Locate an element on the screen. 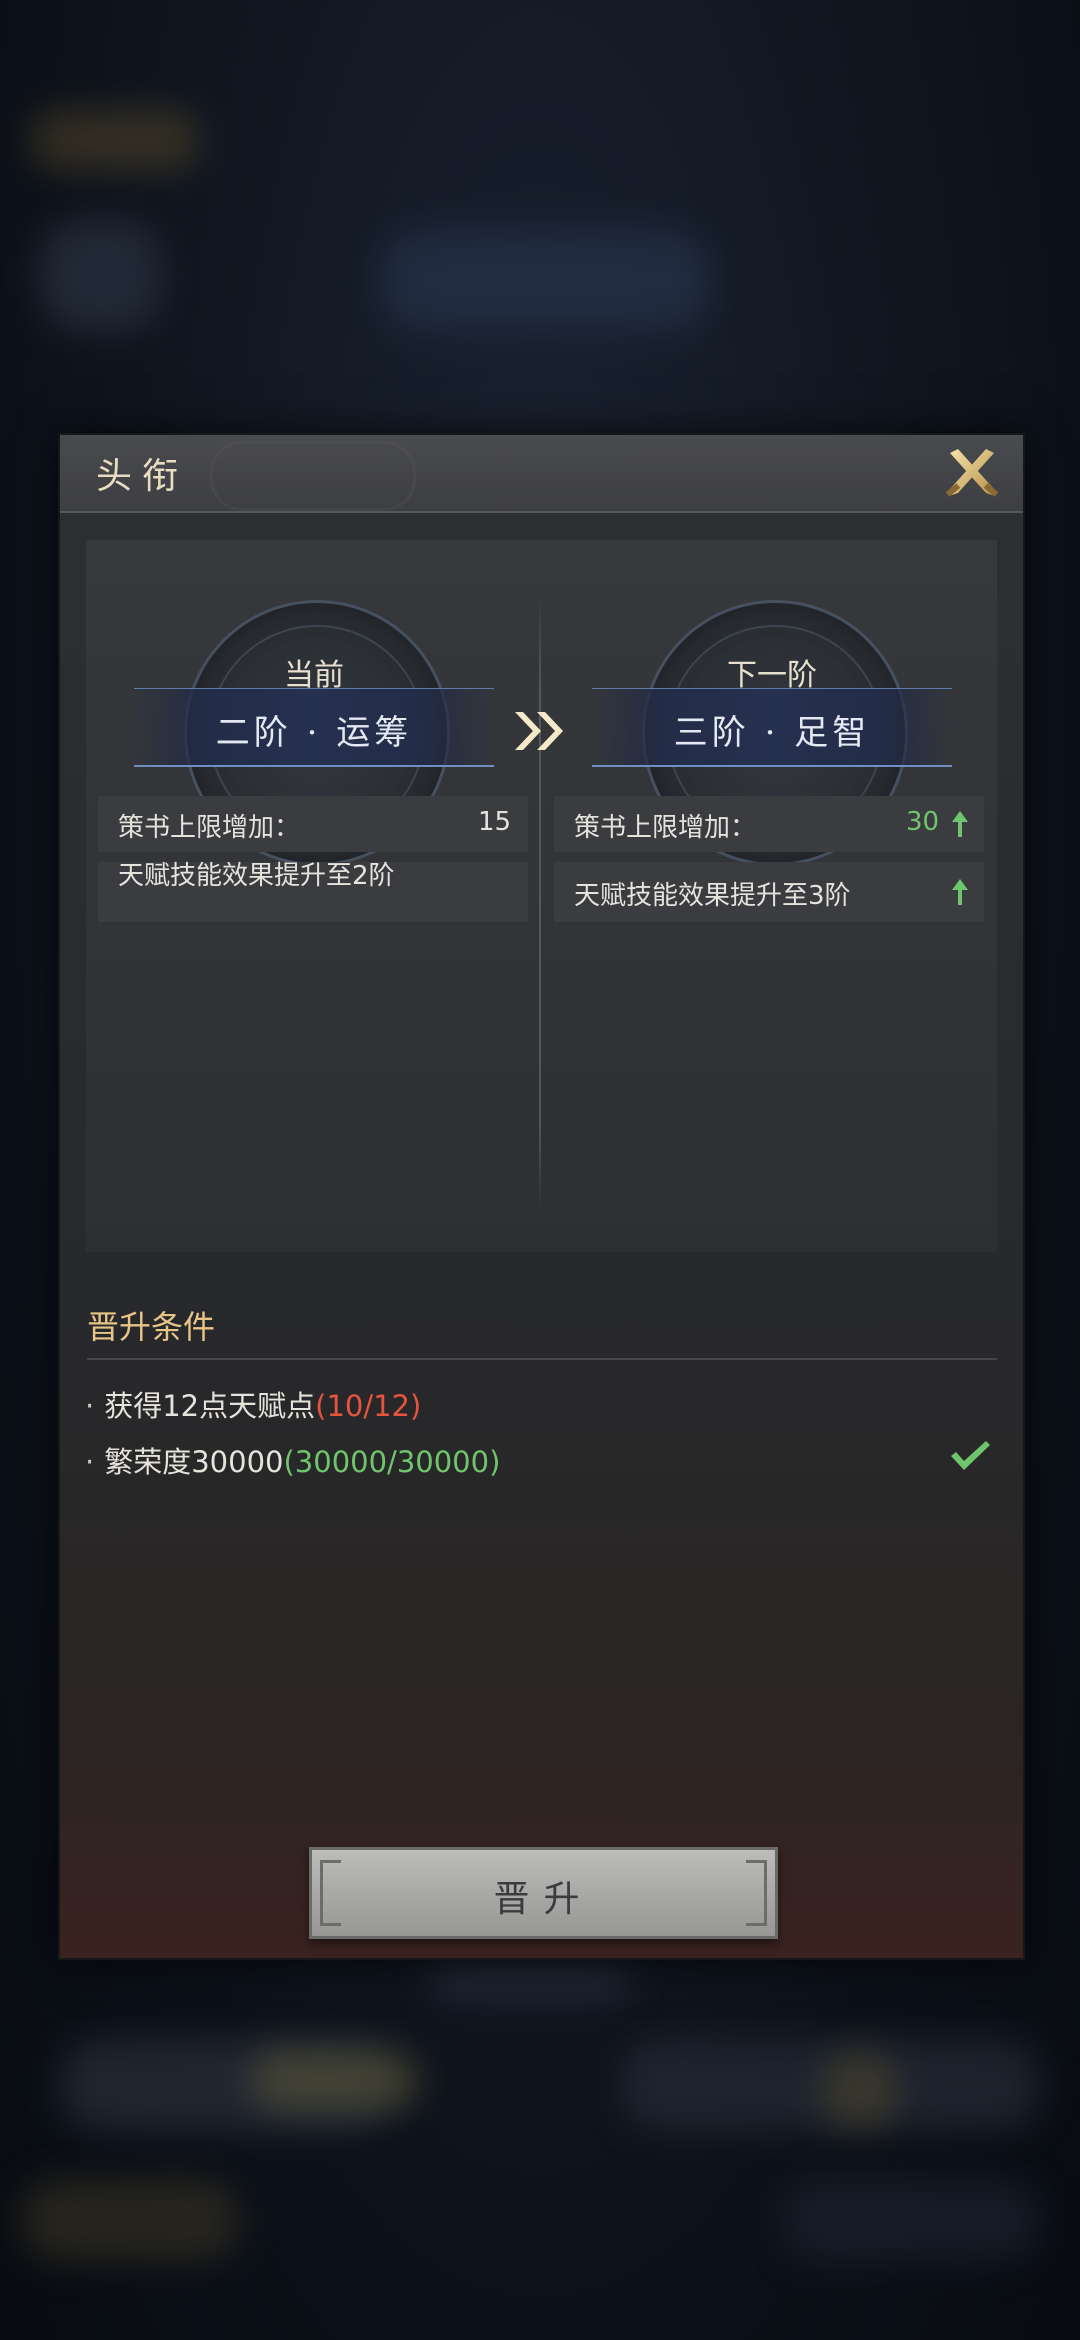  close-button is located at coordinates (972, 473).